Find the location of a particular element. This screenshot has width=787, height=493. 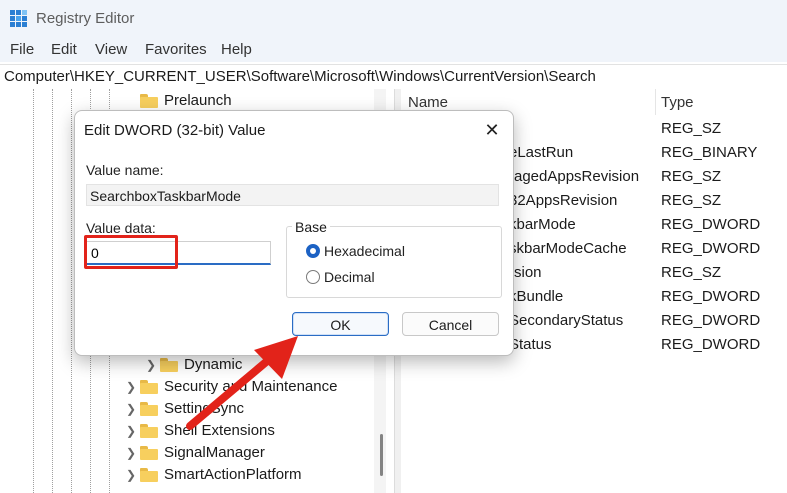

decimal-label: Decimal is located at coordinates (349, 277).